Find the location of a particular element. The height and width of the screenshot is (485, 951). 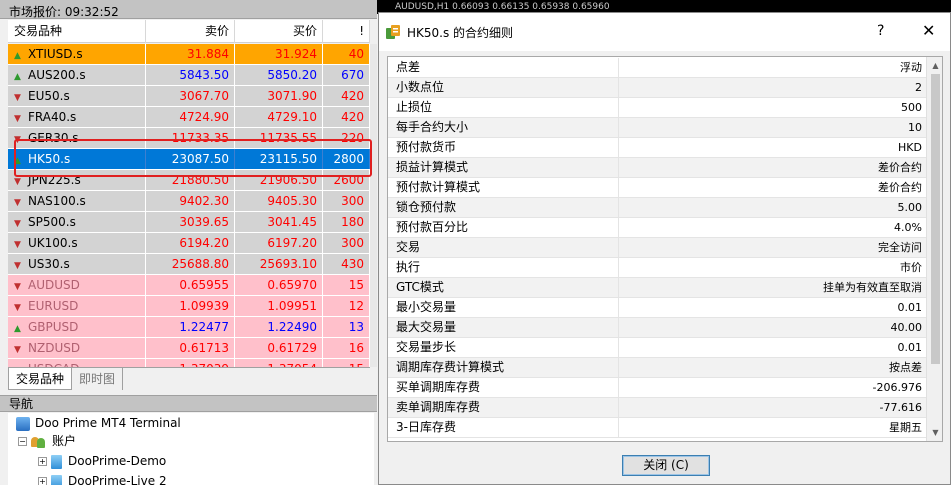

property-row: 点差 浮动 is located at coordinates (657, 68).